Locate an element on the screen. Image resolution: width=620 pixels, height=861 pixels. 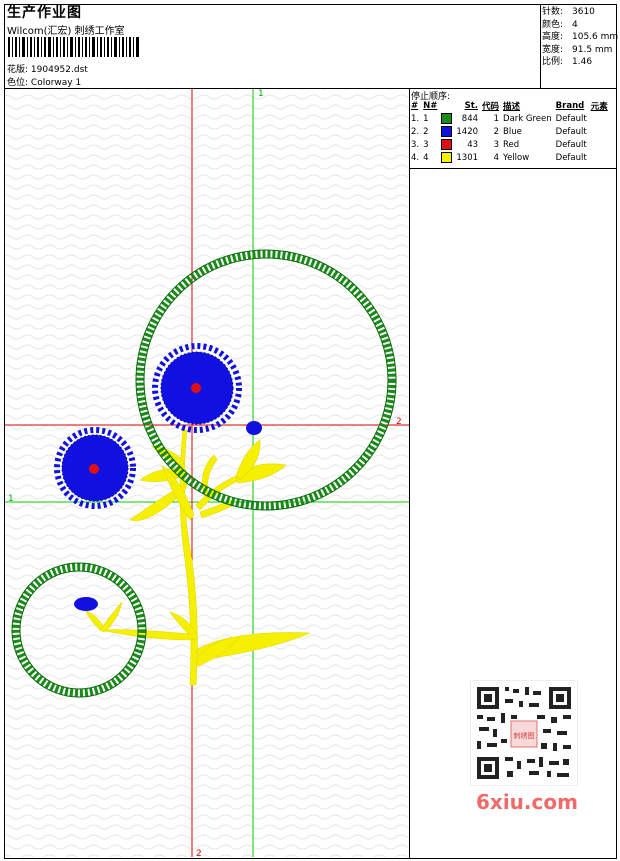
legend-divider is located at coordinates (513, 168).